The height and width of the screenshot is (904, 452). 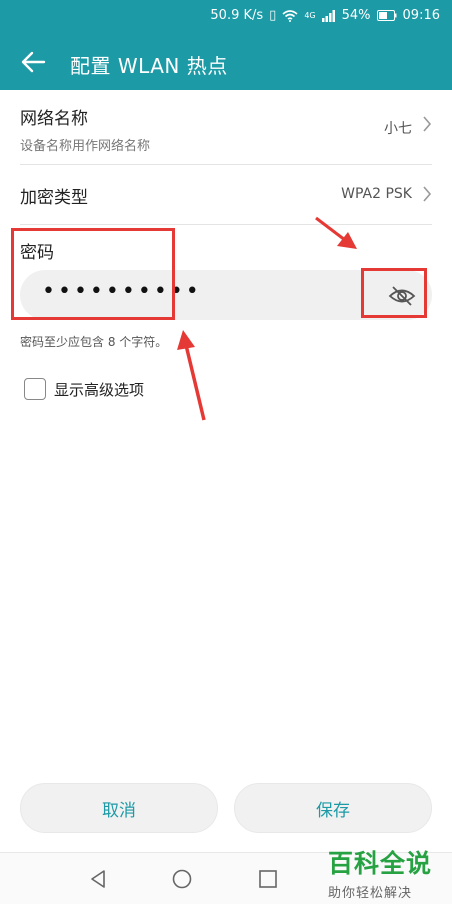 What do you see at coordinates (386, 15) in the screenshot?
I see `battery-icon` at bounding box center [386, 15].